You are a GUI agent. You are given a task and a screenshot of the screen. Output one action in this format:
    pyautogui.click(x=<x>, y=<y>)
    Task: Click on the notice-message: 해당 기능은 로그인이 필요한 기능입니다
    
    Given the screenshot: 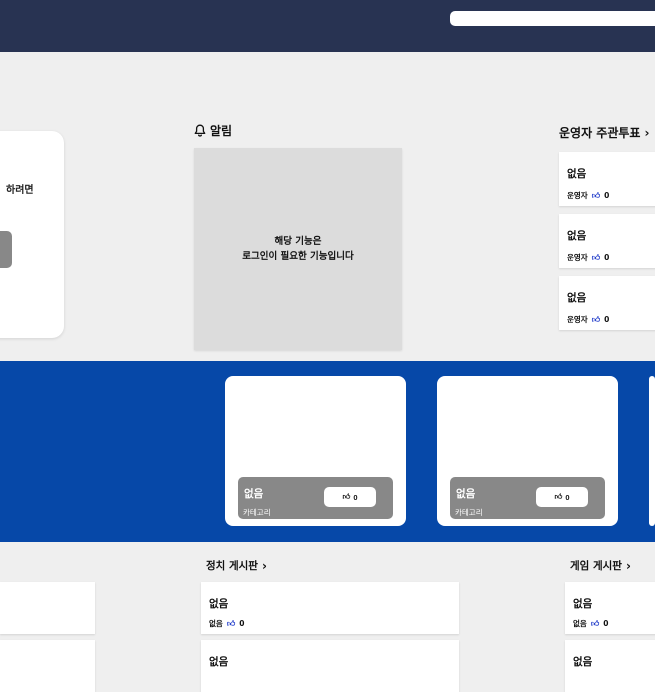 What is the action you would take?
    pyautogui.click(x=298, y=249)
    